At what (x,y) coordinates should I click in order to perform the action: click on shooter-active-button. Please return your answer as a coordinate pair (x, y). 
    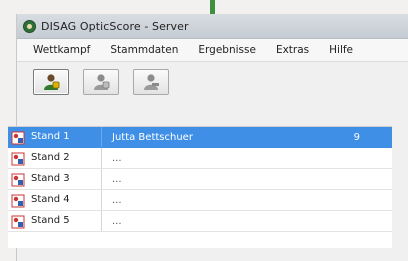
    Looking at the image, I should click on (51, 82).